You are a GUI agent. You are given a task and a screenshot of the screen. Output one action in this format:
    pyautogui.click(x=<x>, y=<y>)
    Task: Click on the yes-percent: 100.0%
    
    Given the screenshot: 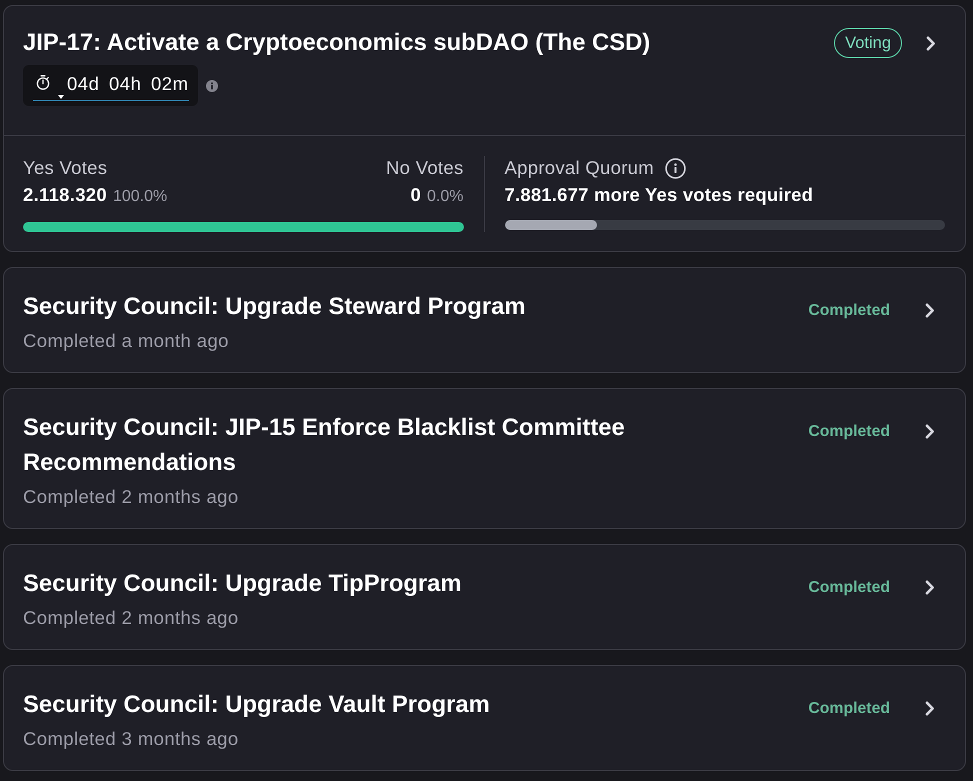 What is the action you would take?
    pyautogui.click(x=140, y=197)
    